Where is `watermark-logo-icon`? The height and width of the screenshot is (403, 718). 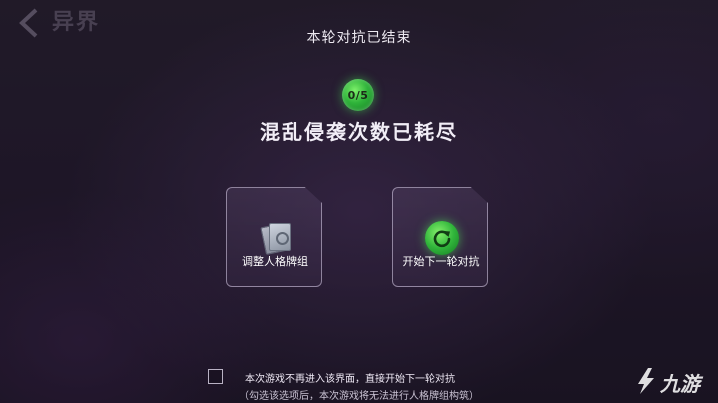
watermark-logo-icon is located at coordinates (646, 381).